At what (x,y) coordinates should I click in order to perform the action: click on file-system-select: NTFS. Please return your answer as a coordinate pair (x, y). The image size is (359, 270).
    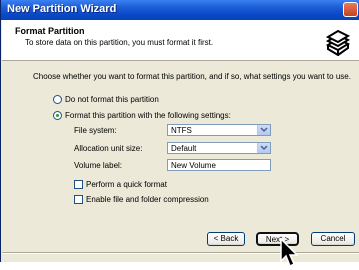
    Looking at the image, I should click on (219, 130).